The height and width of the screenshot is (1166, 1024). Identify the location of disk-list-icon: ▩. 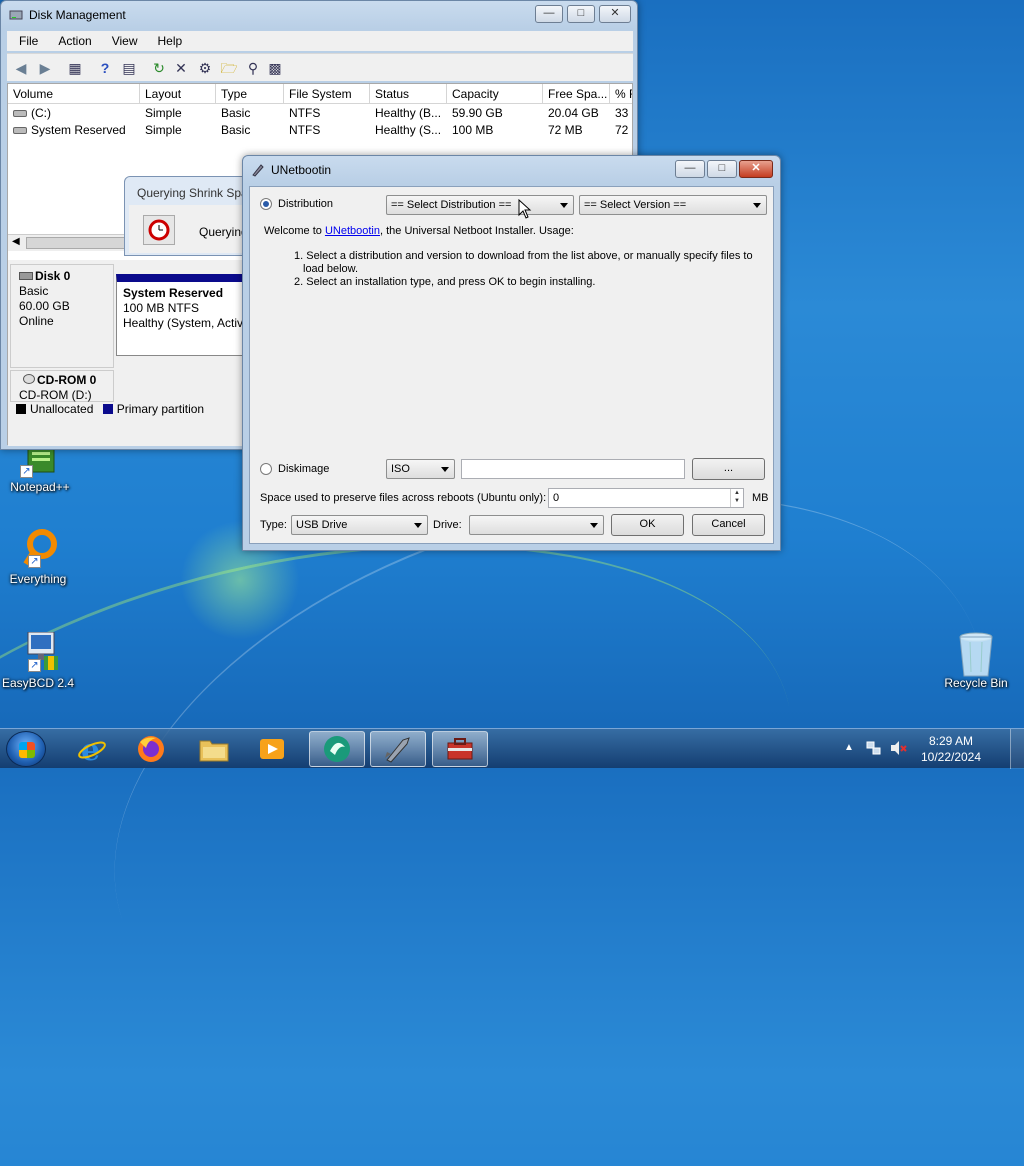
(275, 68).